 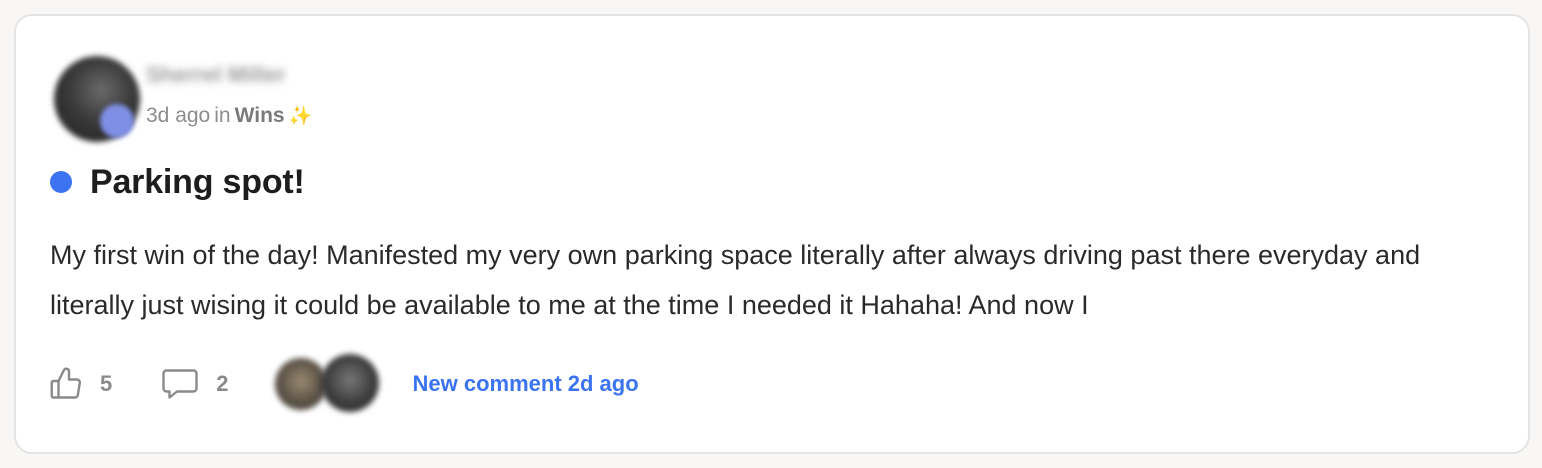 What do you see at coordinates (61, 182) in the screenshot?
I see `unread-indicator-dot` at bounding box center [61, 182].